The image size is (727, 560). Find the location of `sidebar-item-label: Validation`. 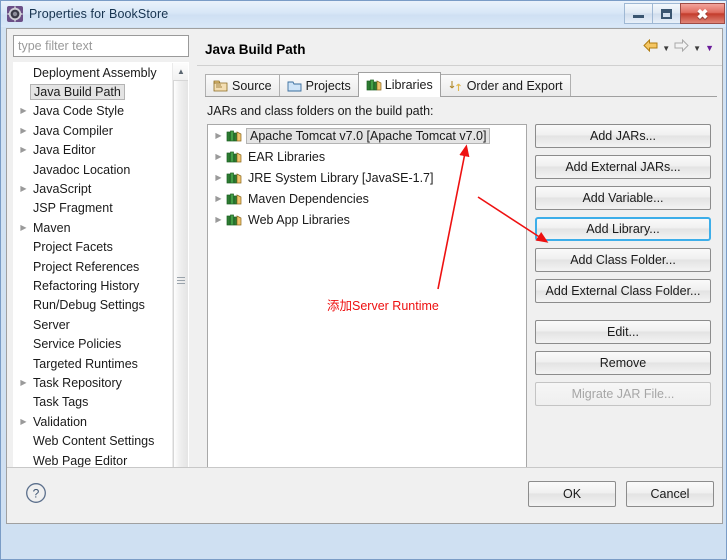

sidebar-item-label: Validation is located at coordinates (60, 421).